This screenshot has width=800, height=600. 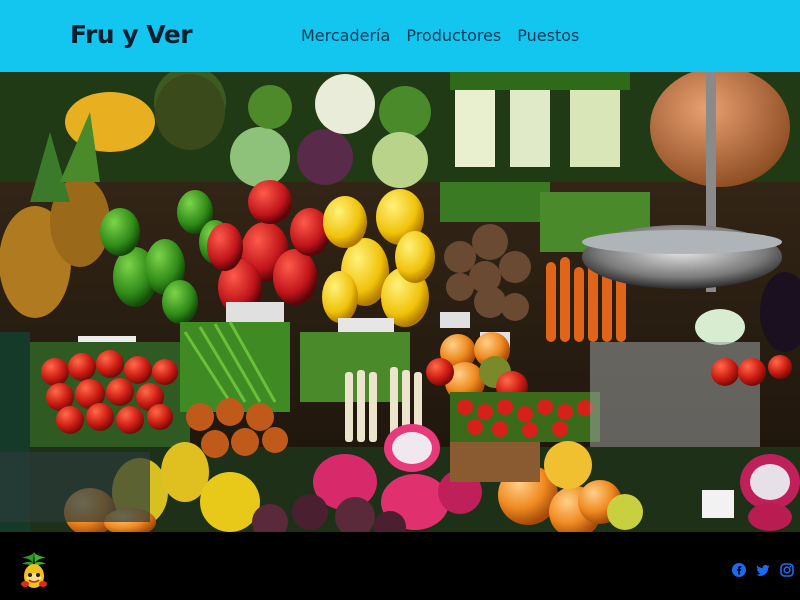 What do you see at coordinates (787, 569) in the screenshot?
I see `instagram-icon` at bounding box center [787, 569].